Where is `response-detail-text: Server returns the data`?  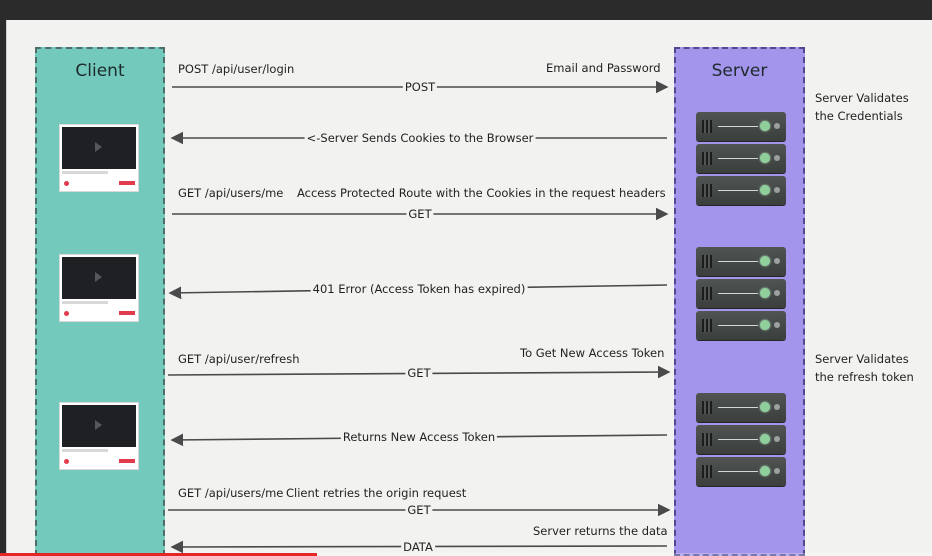 response-detail-text: Server returns the data is located at coordinates (600, 531).